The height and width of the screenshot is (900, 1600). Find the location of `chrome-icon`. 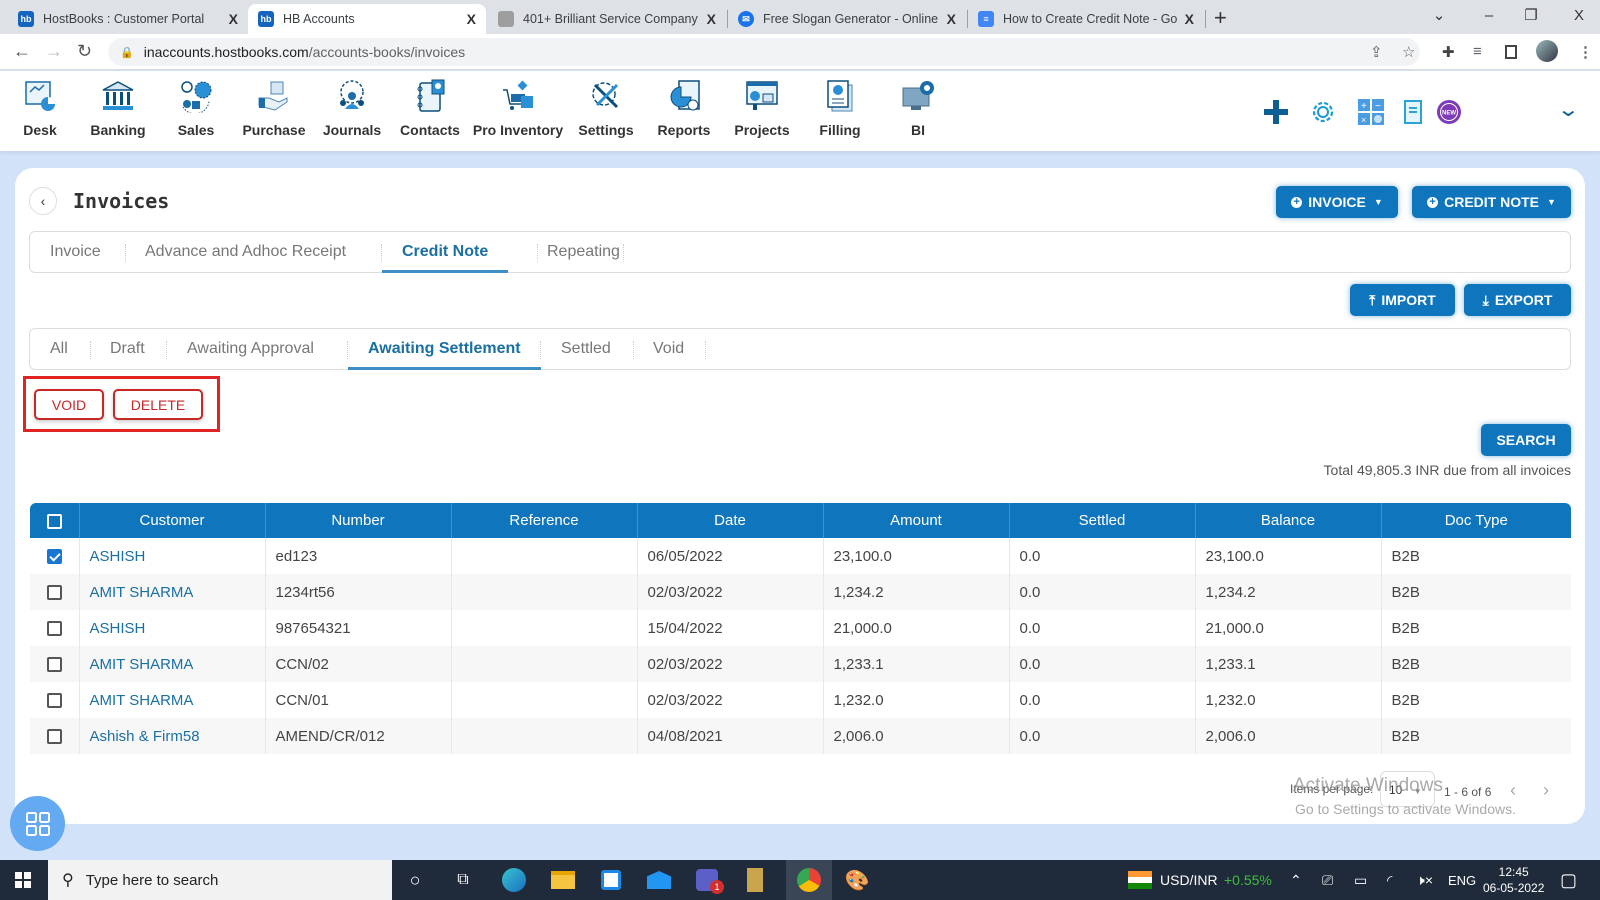

chrome-icon is located at coordinates (809, 880).